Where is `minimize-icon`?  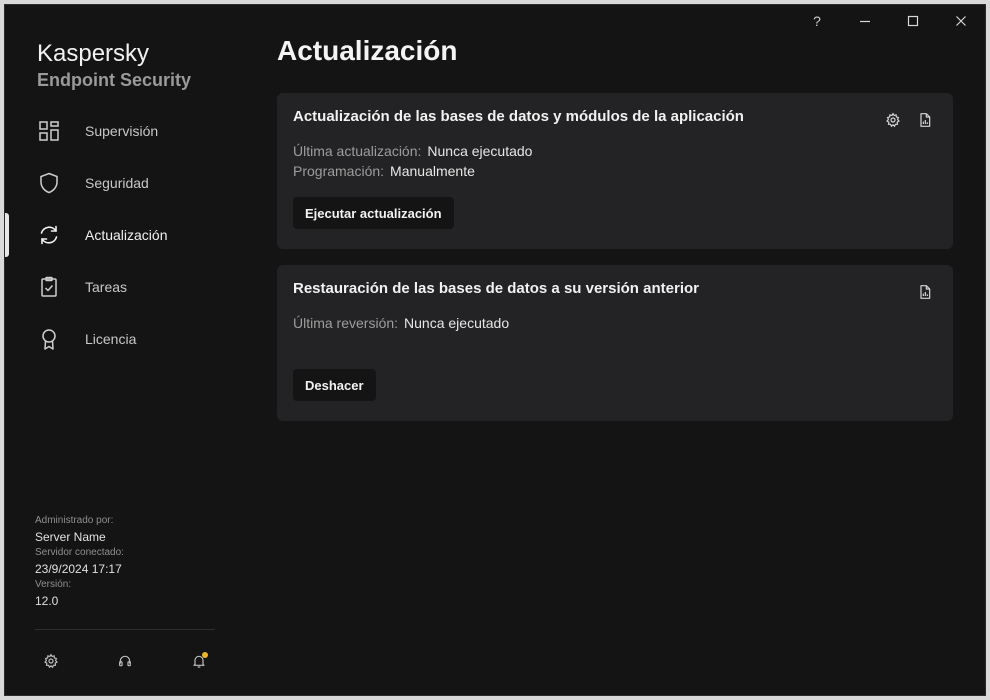
minimize-icon is located at coordinates (865, 21).